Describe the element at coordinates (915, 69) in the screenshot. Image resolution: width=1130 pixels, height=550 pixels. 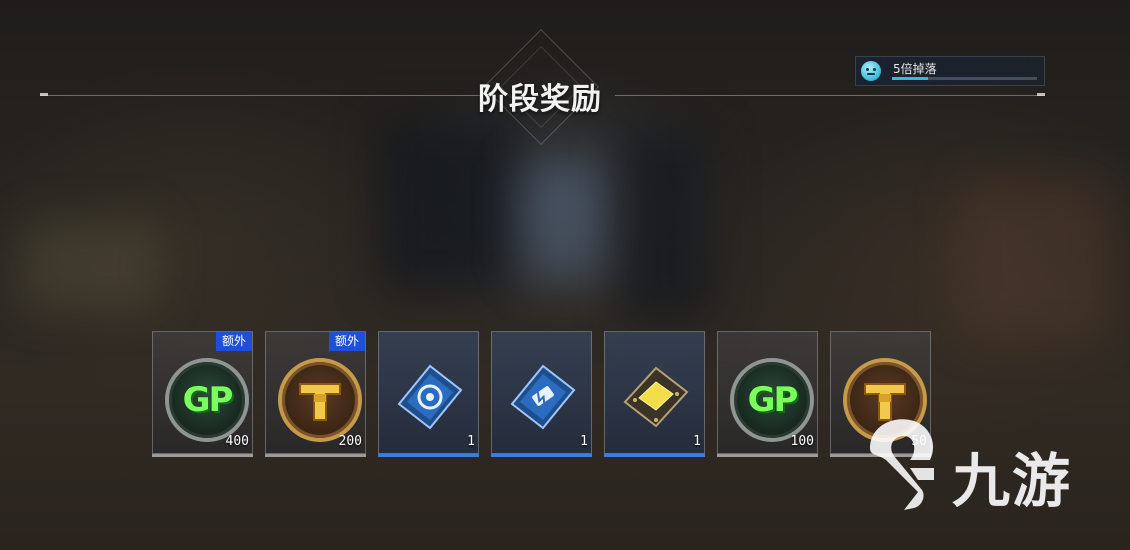
I see `drop-multiplier-label: 5倍掉落` at that location.